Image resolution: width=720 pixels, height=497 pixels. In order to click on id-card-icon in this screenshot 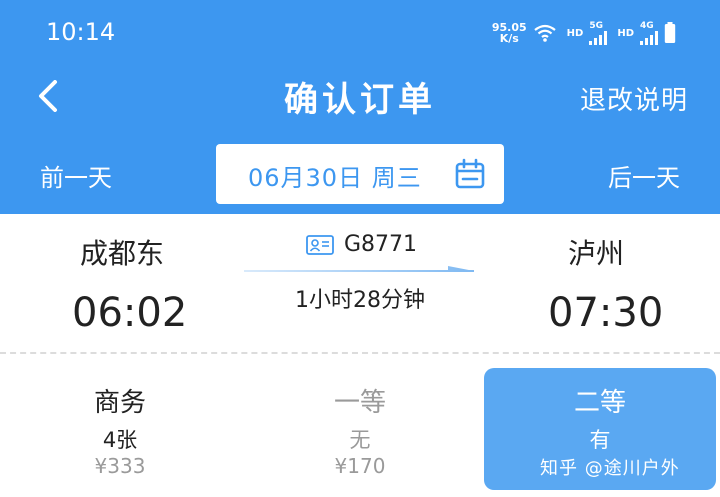, I will do `click(320, 244)`.